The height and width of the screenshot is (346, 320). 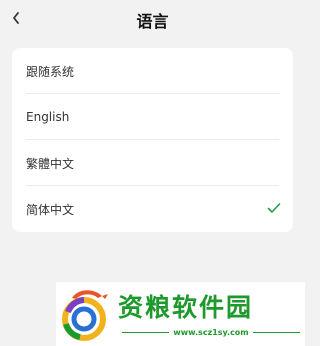 I want to click on language-option-follow-system: 跟随系统, so click(x=152, y=71).